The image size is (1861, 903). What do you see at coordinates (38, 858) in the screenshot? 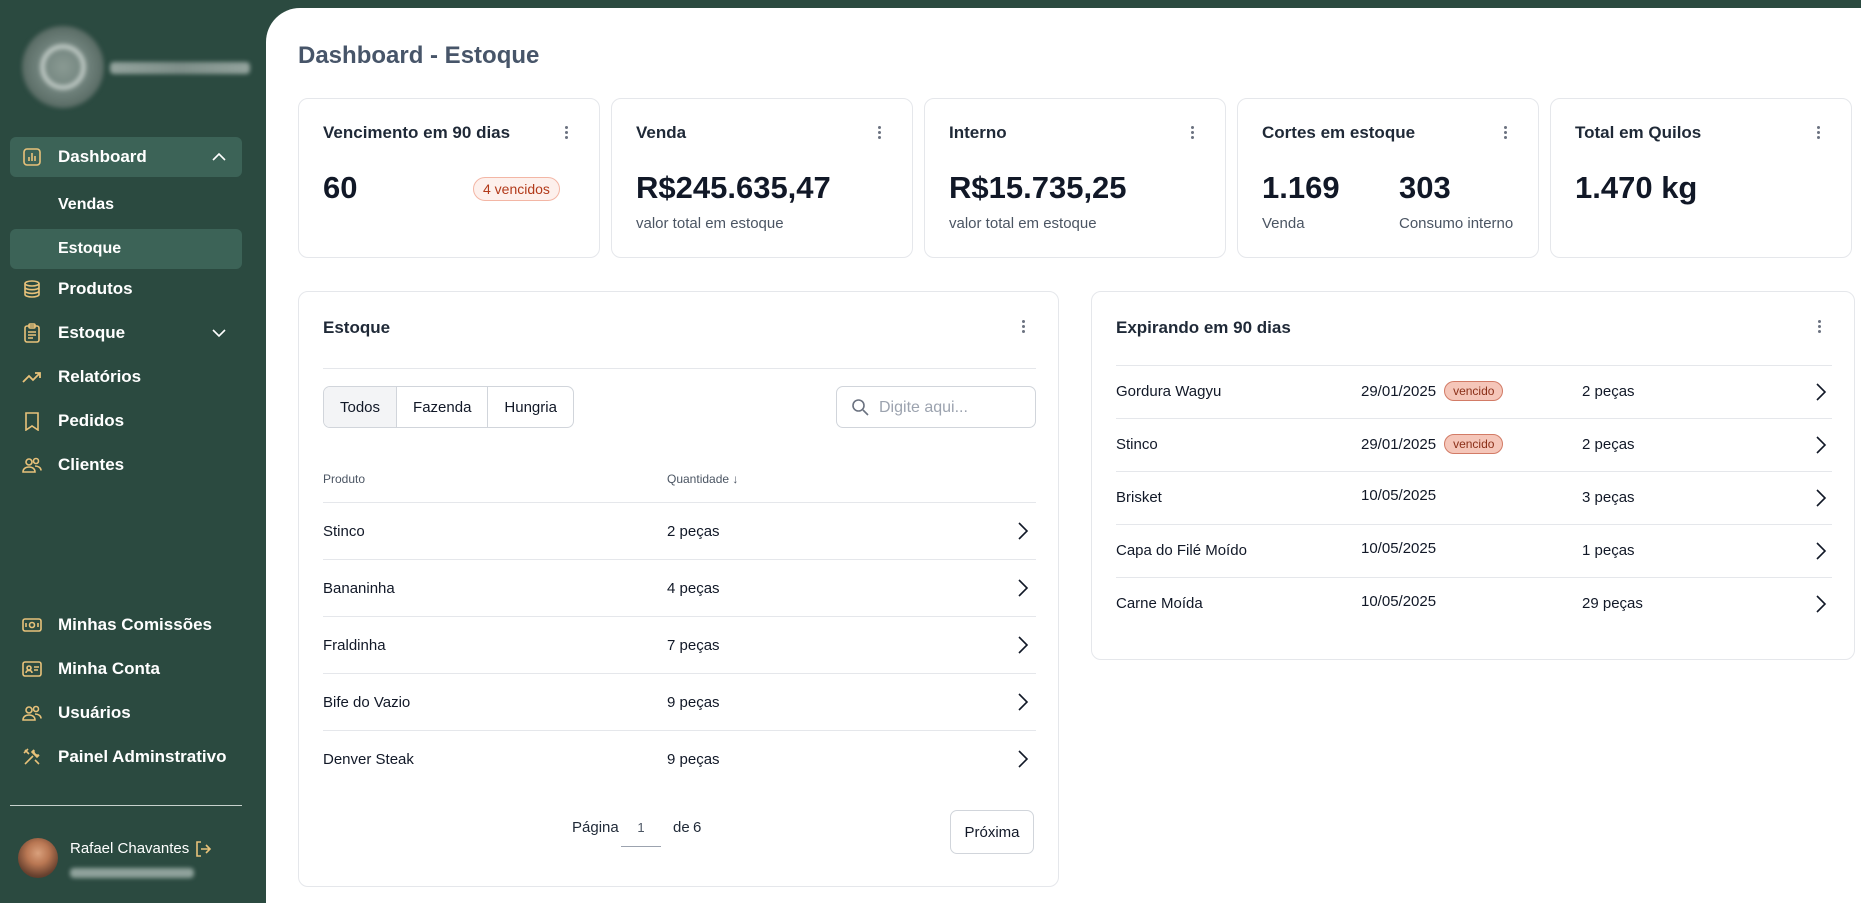
I see `avatar` at bounding box center [38, 858].